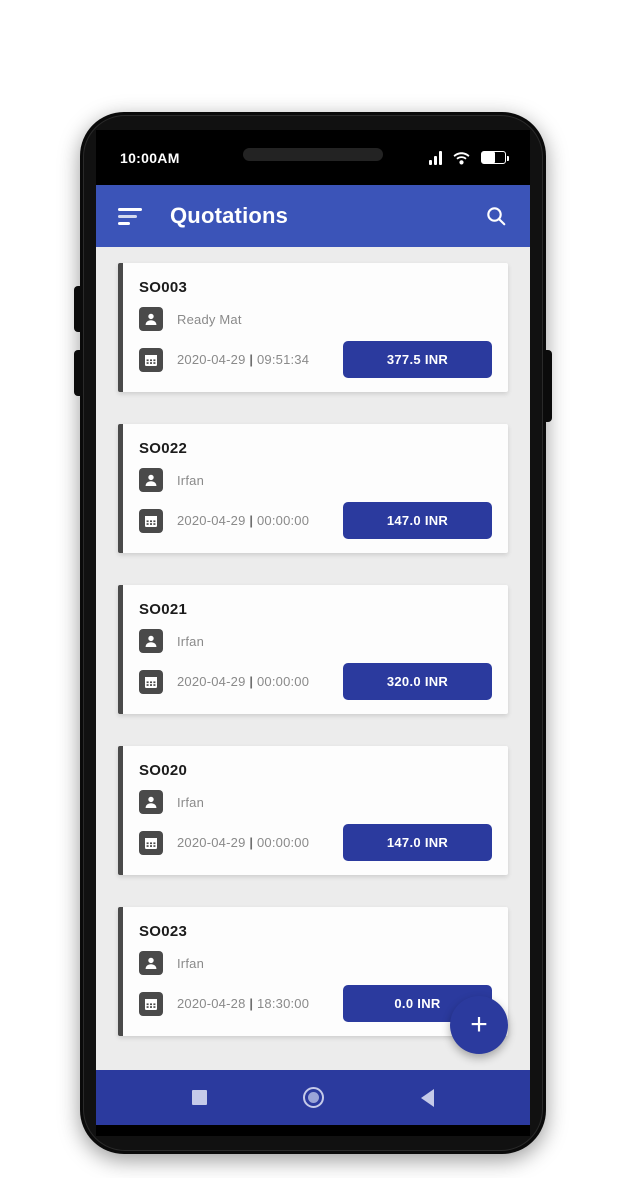 The image size is (626, 1178). What do you see at coordinates (78, 309) in the screenshot?
I see `volume-up-button` at bounding box center [78, 309].